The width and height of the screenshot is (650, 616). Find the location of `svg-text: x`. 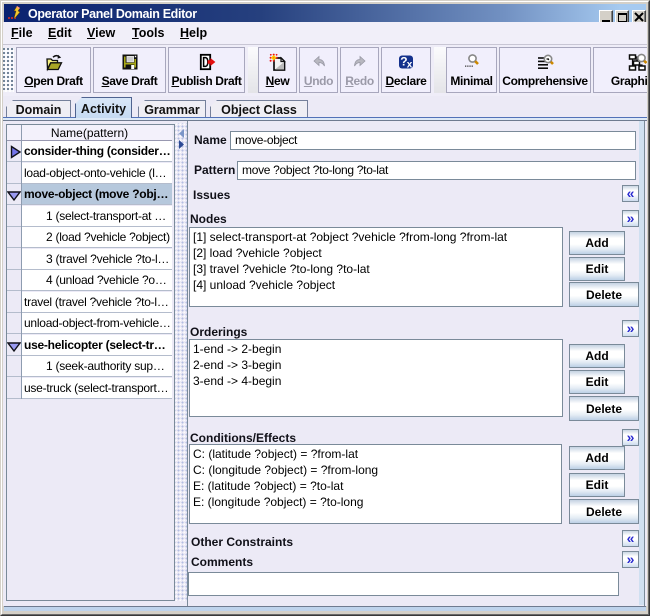

svg-text: x is located at coordinates (410, 65).